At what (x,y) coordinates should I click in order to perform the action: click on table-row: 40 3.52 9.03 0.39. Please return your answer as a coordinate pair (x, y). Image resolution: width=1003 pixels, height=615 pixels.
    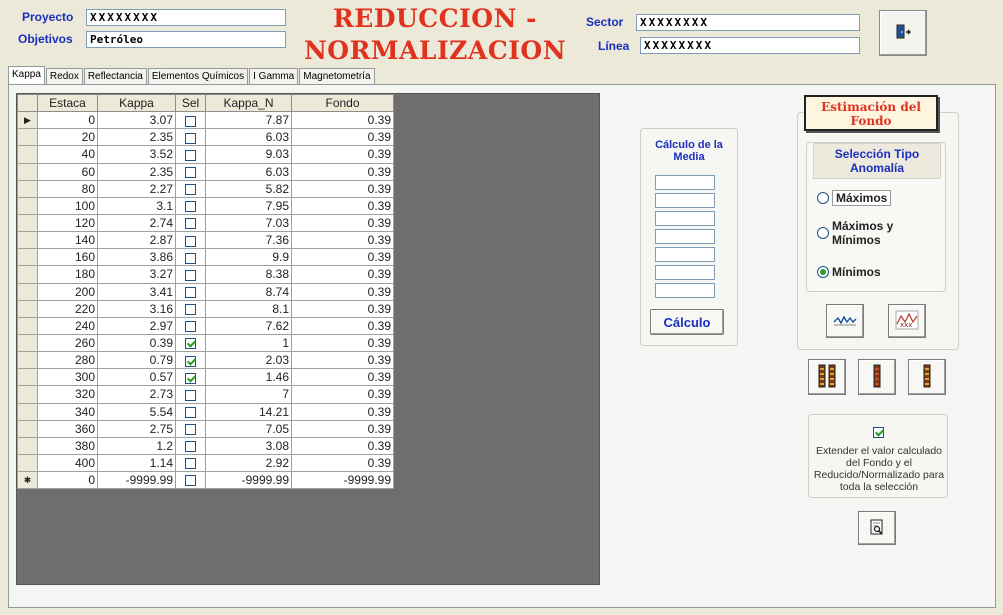
    Looking at the image, I should click on (205, 154).